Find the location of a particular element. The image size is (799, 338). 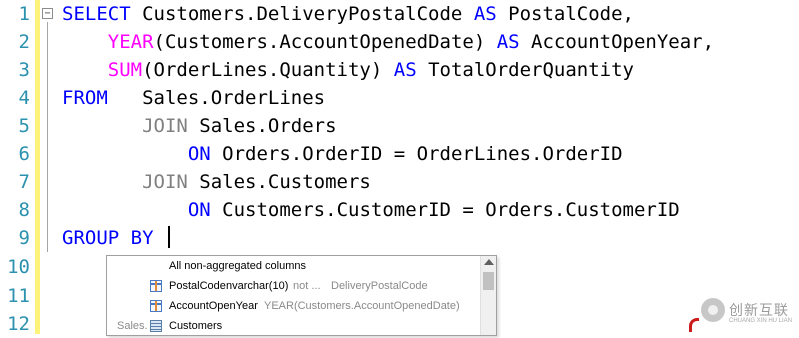

line-number: 8 is located at coordinates (24, 210).